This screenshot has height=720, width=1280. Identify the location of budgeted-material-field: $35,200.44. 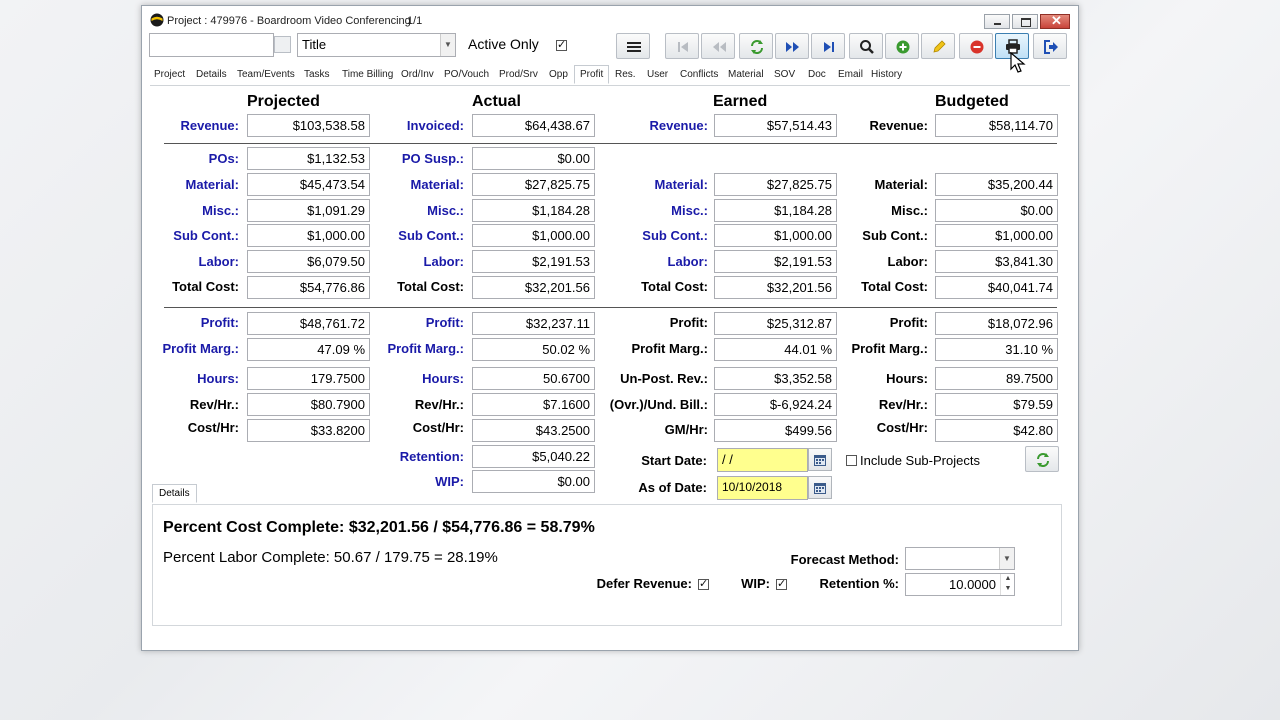
(996, 184).